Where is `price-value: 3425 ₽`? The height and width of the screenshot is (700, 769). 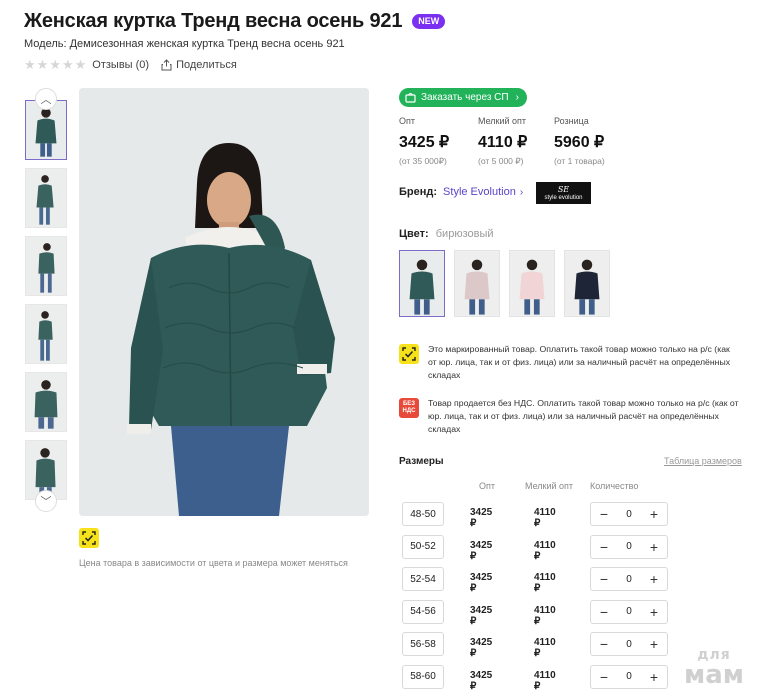
price-value: 3425 ₽ is located at coordinates (424, 142).